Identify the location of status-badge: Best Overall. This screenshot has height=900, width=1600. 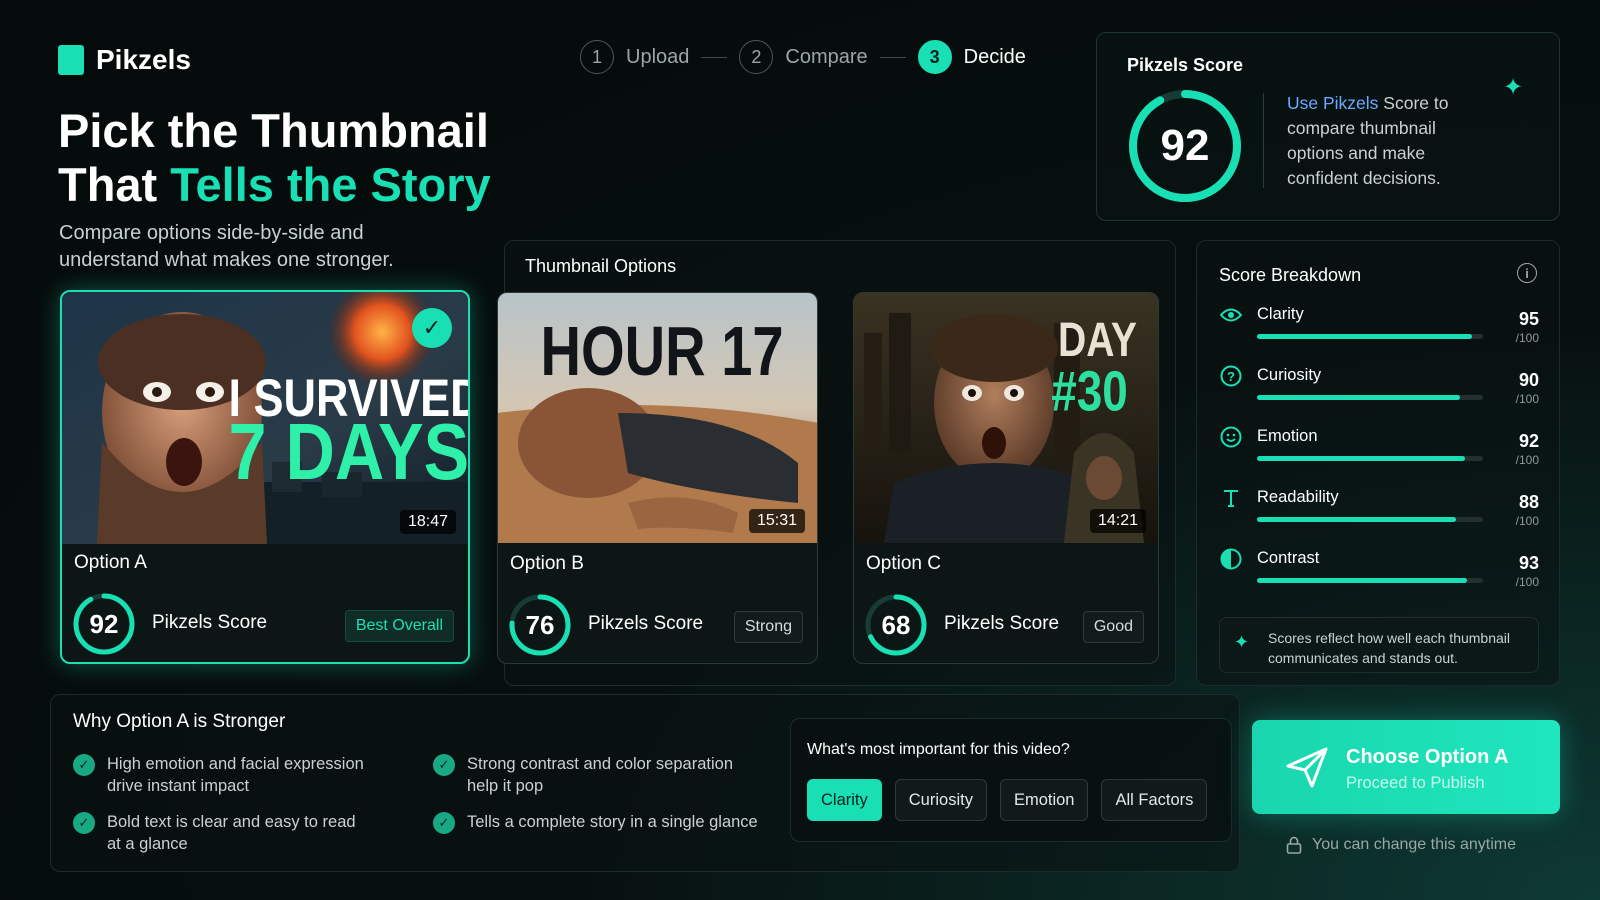
(399, 626).